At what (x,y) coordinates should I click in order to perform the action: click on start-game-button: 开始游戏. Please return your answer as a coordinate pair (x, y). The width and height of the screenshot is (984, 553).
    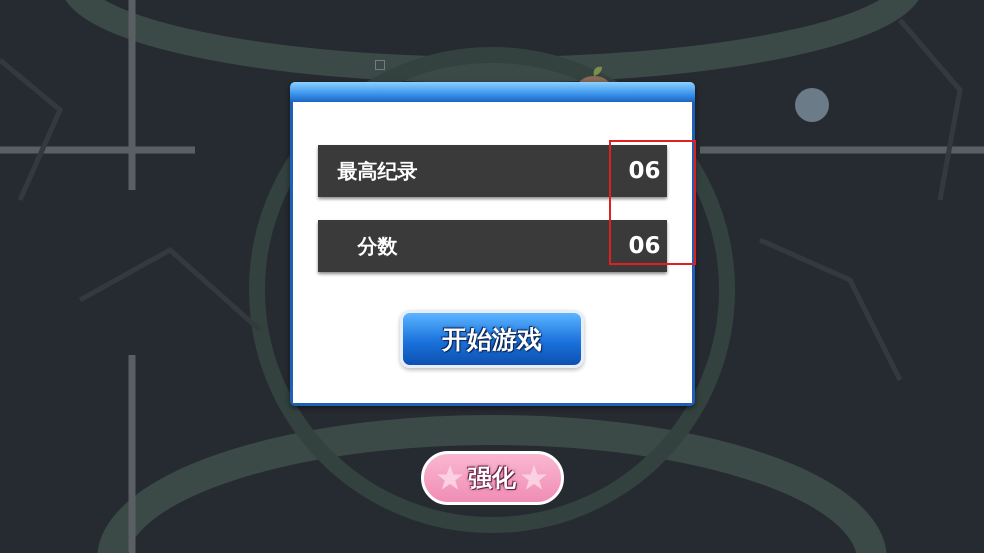
    Looking at the image, I should click on (492, 339).